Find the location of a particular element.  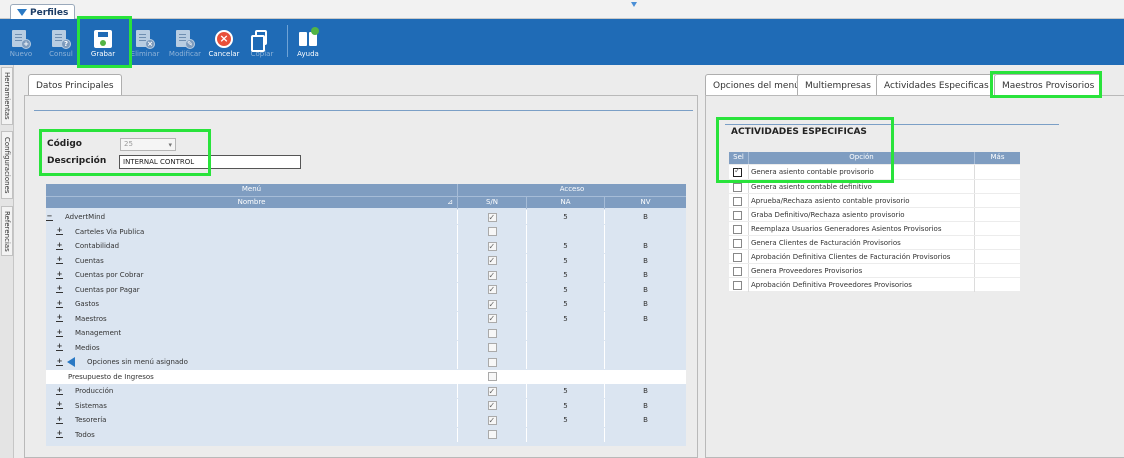

column-sn: S/N is located at coordinates (491, 203).